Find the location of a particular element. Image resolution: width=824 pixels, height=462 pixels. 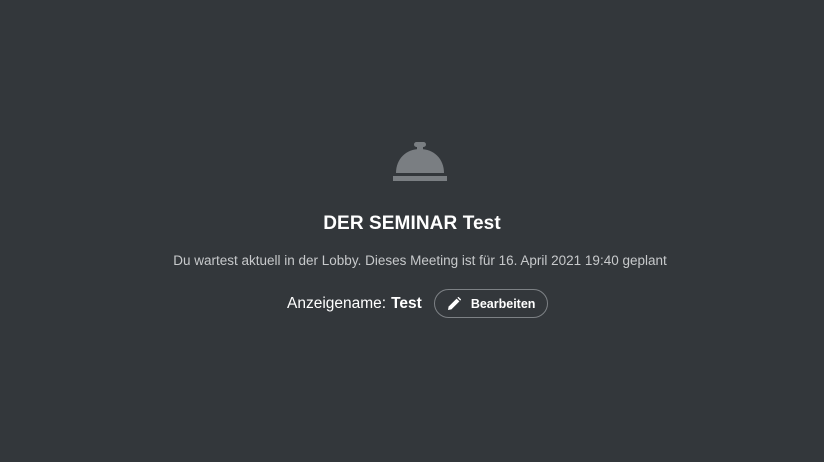

display-name-label: Anzeigename: is located at coordinates (337, 303).